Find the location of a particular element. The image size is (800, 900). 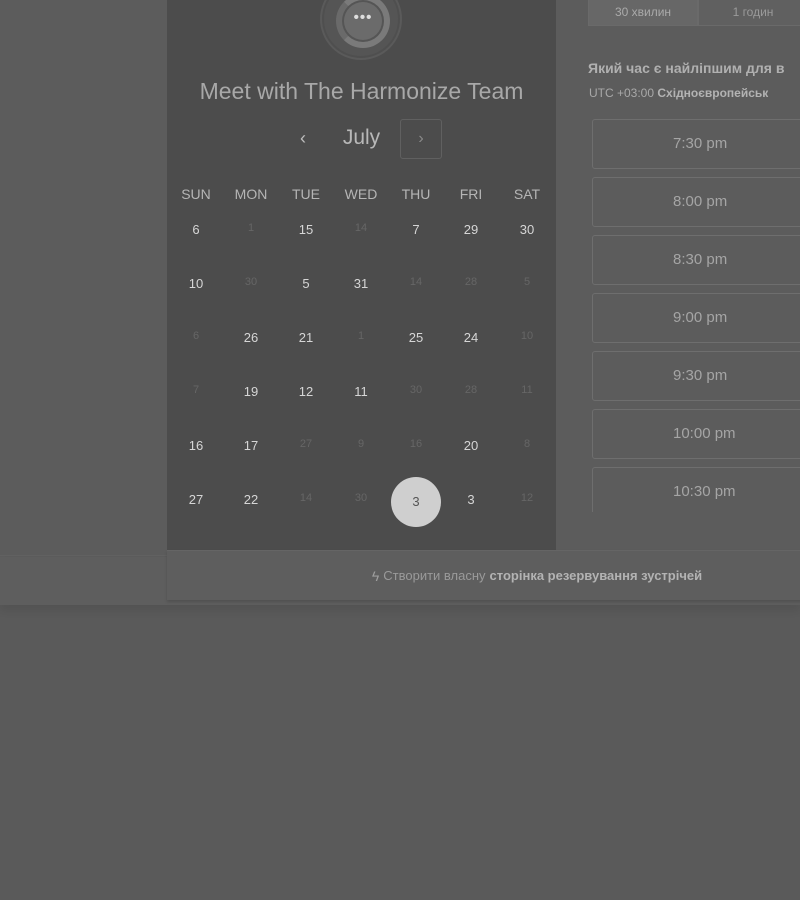

sprocket-icon: ϟ is located at coordinates (375, 575).